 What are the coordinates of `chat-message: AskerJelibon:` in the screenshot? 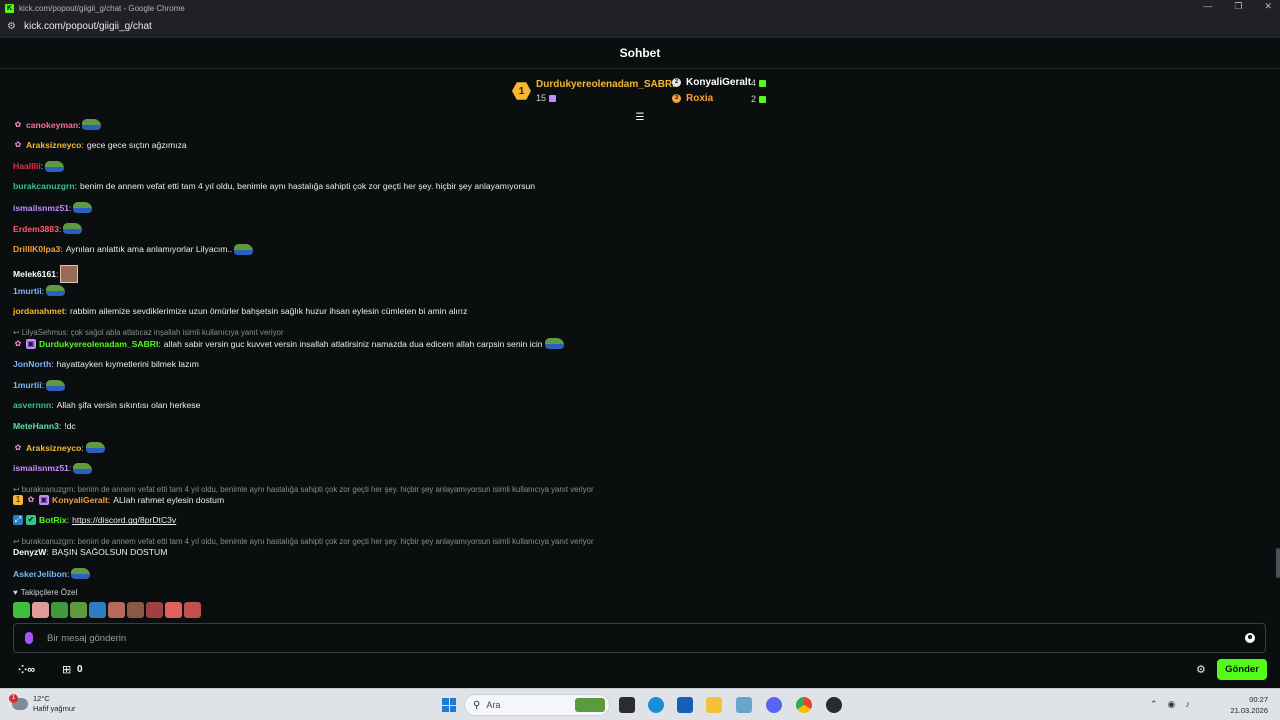 It's located at (52, 573).